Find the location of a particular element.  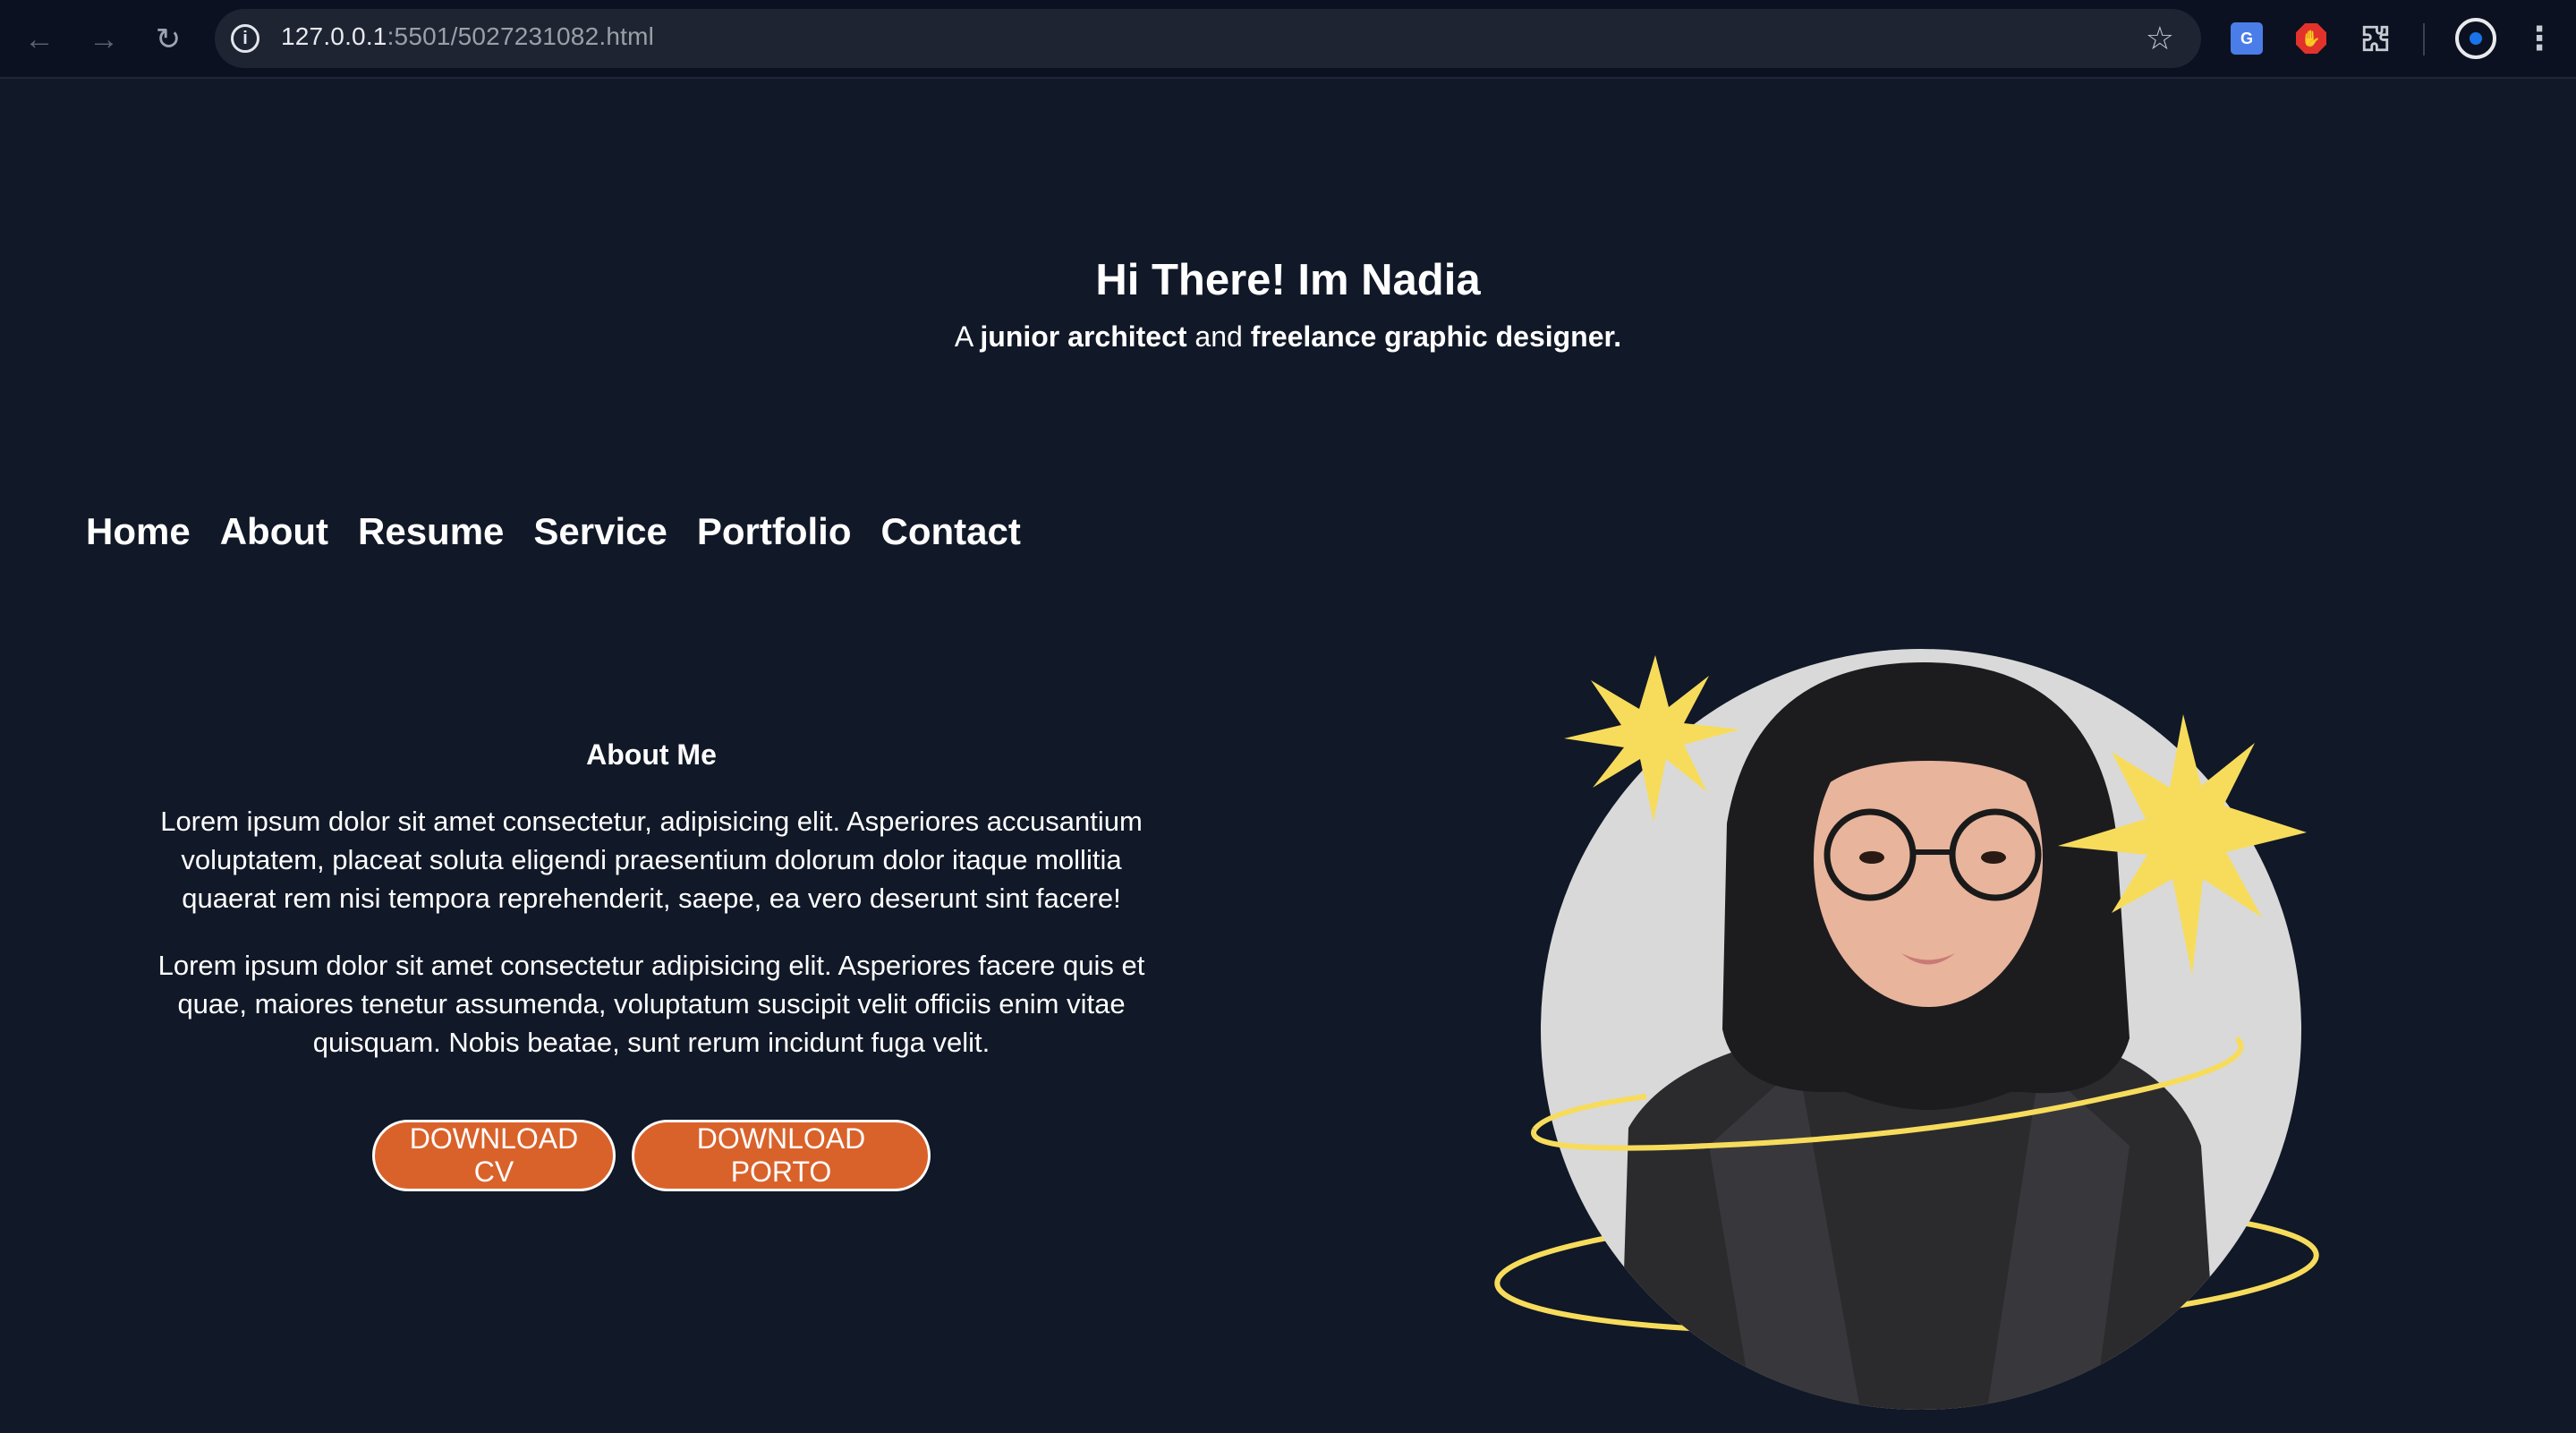

subtitle-middle: and is located at coordinates (1218, 337).